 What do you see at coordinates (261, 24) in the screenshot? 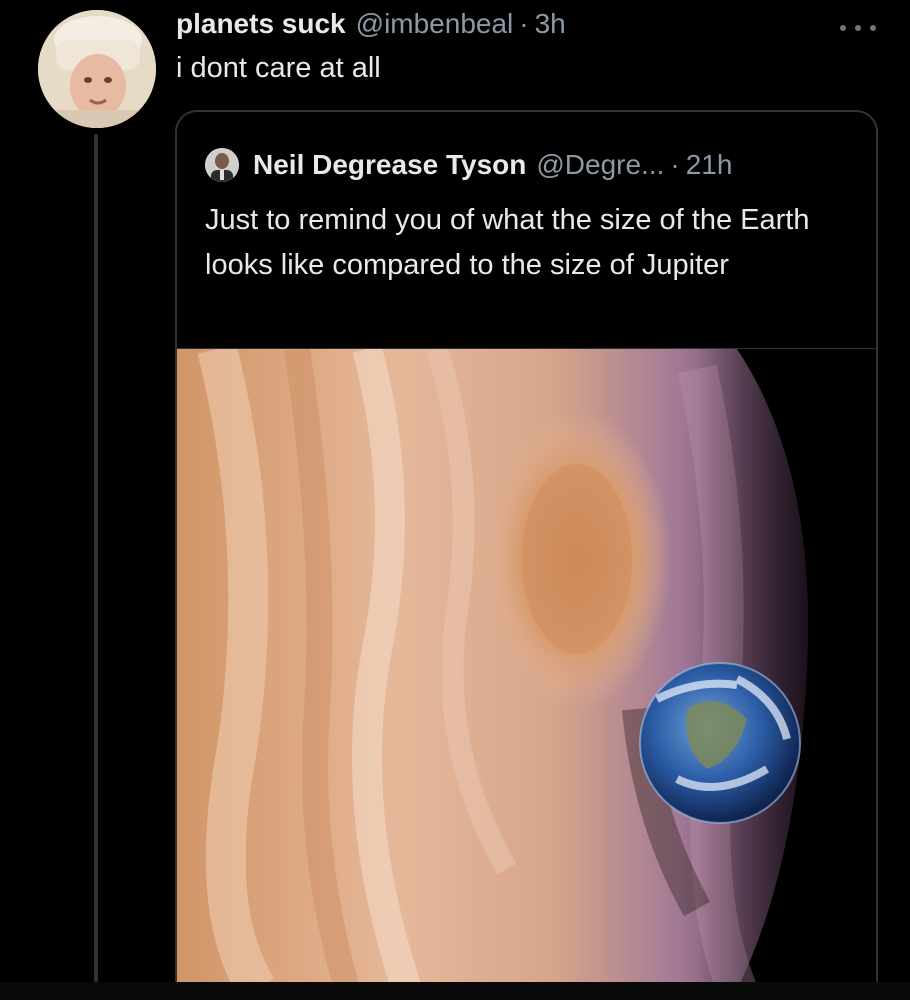
I see `author-name: planets suck` at bounding box center [261, 24].